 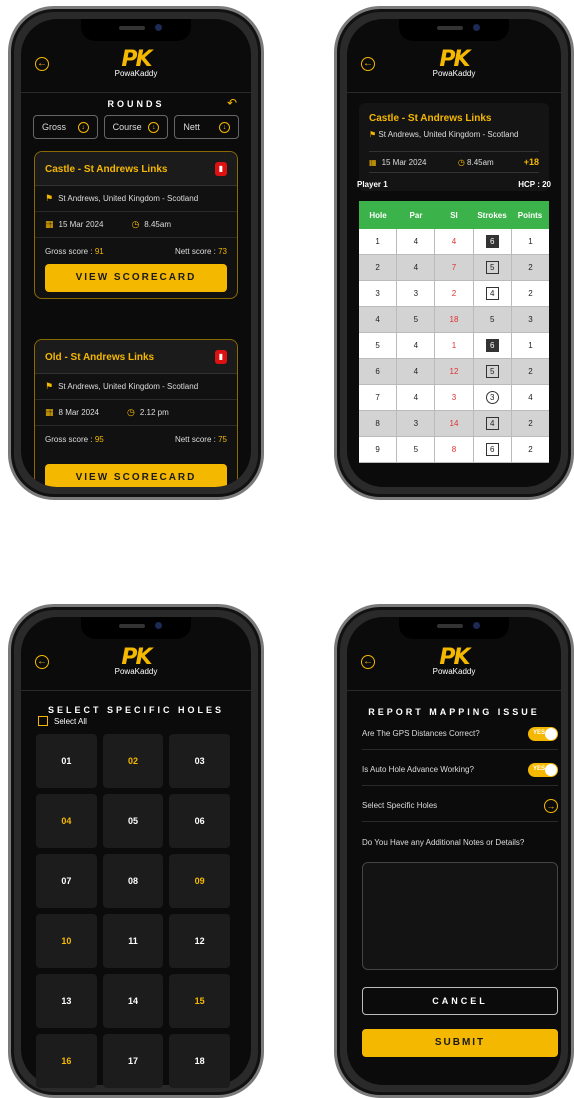 What do you see at coordinates (454, 184) in the screenshot?
I see `player-row: Player 1 HCP : 20` at bounding box center [454, 184].